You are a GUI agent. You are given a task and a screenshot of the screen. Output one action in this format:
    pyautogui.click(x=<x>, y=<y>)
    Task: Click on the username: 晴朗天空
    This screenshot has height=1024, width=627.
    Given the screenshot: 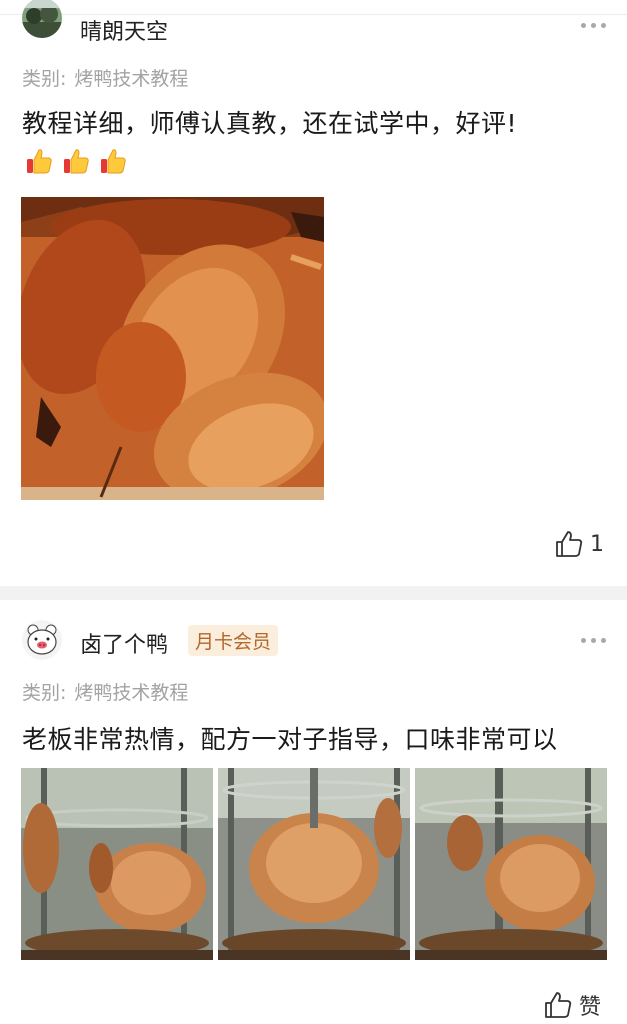 What is the action you would take?
    pyautogui.click(x=124, y=30)
    